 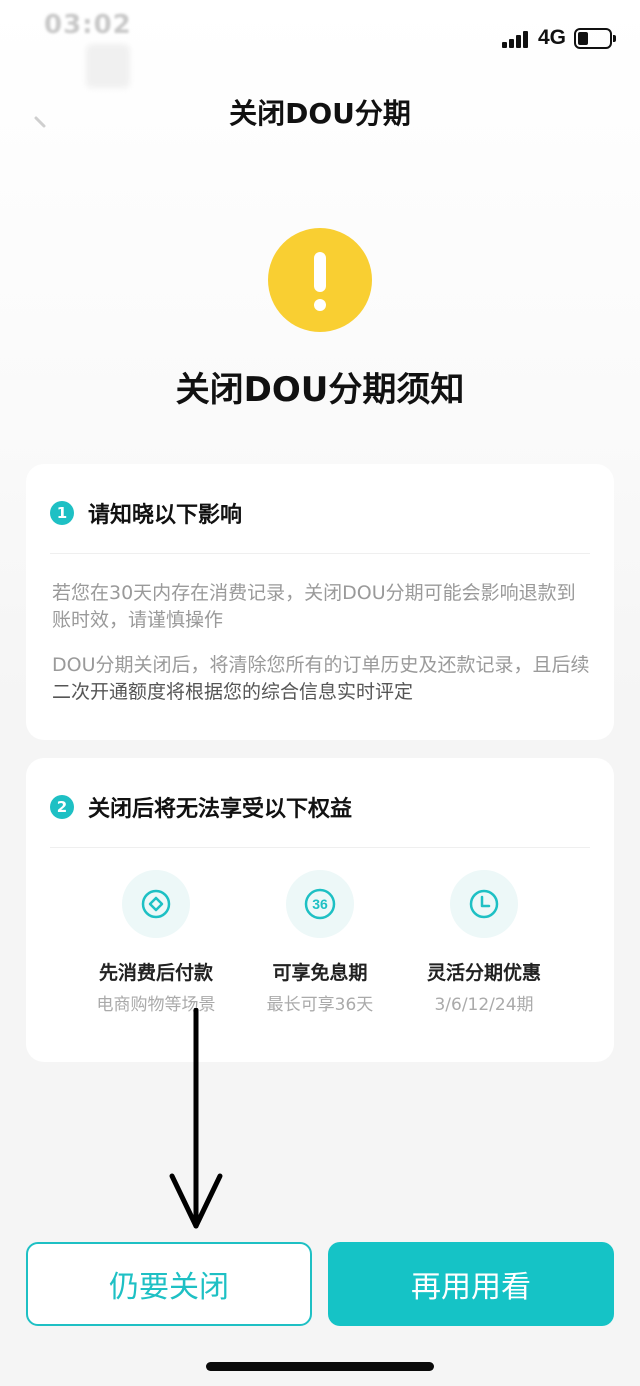 I want to click on 36-badge-text: 36, so click(x=320, y=904).